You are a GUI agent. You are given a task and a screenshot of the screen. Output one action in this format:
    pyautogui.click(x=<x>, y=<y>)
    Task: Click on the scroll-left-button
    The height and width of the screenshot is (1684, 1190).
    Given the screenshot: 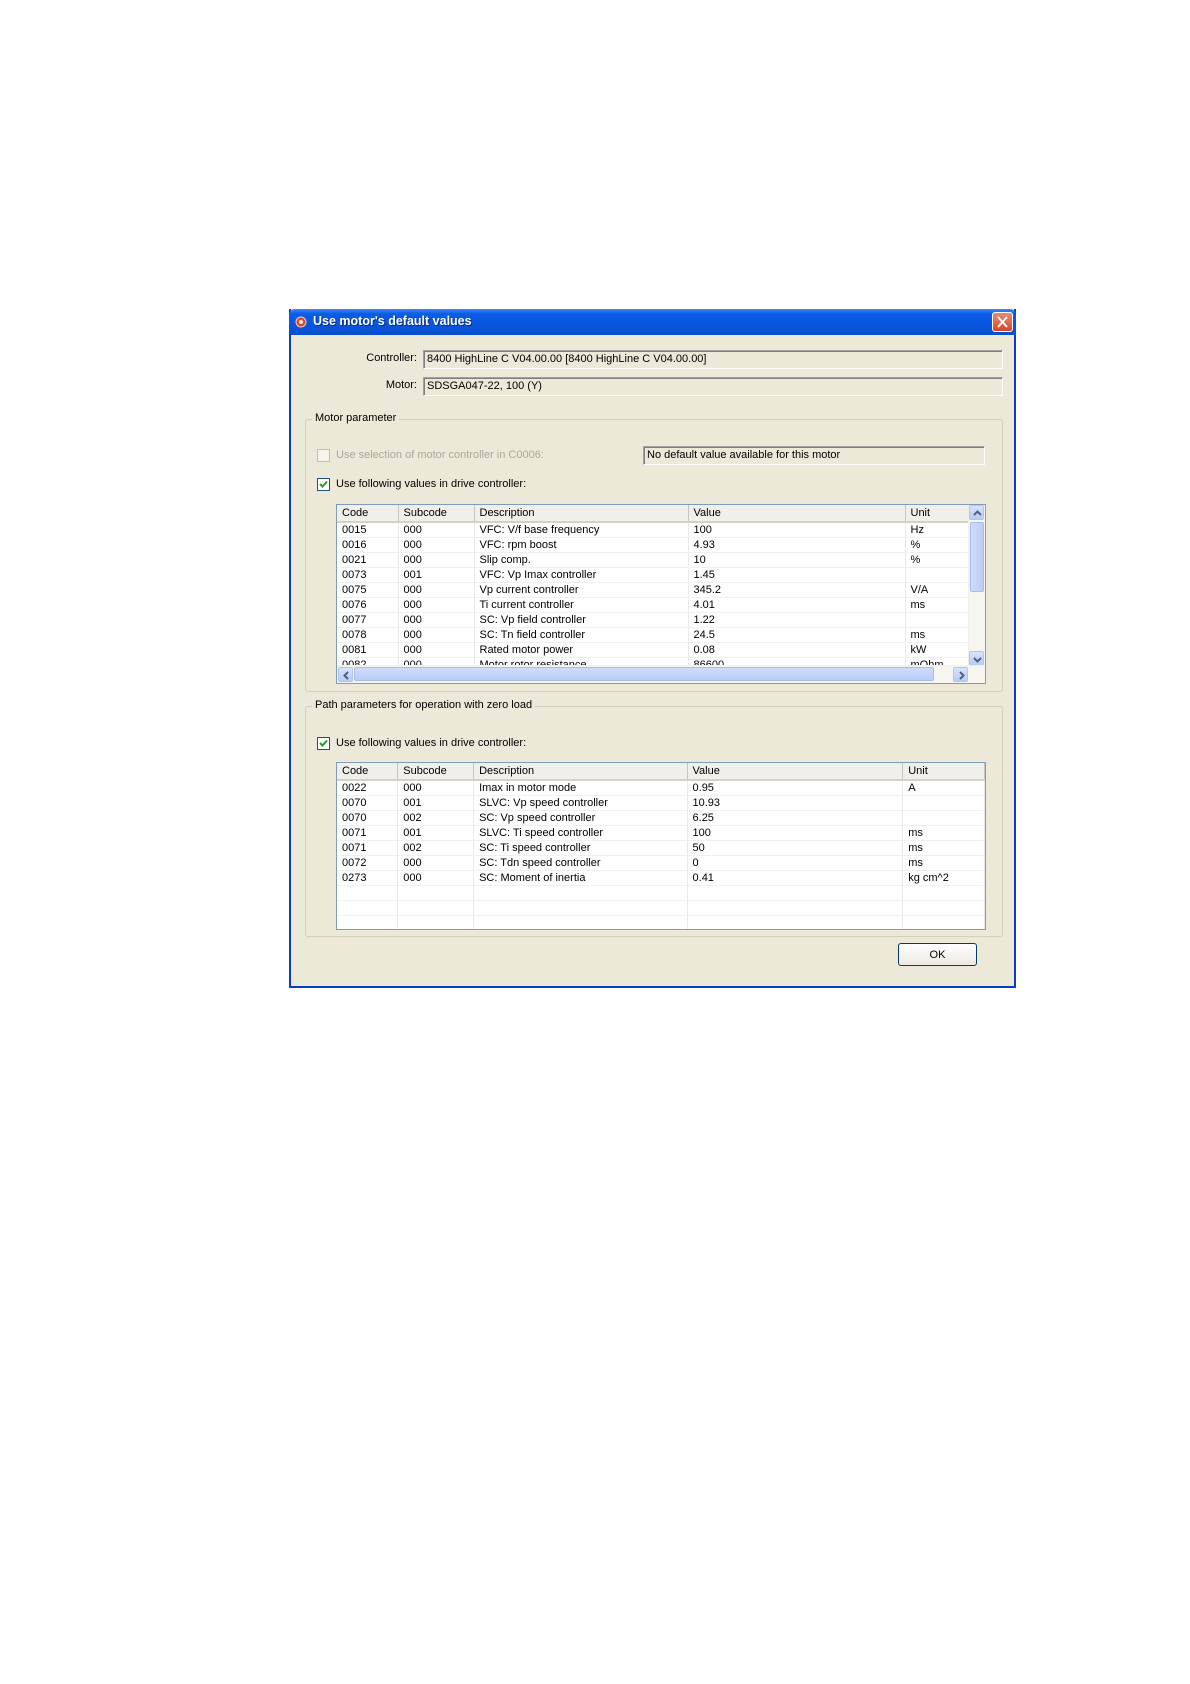 What is the action you would take?
    pyautogui.click(x=345, y=674)
    